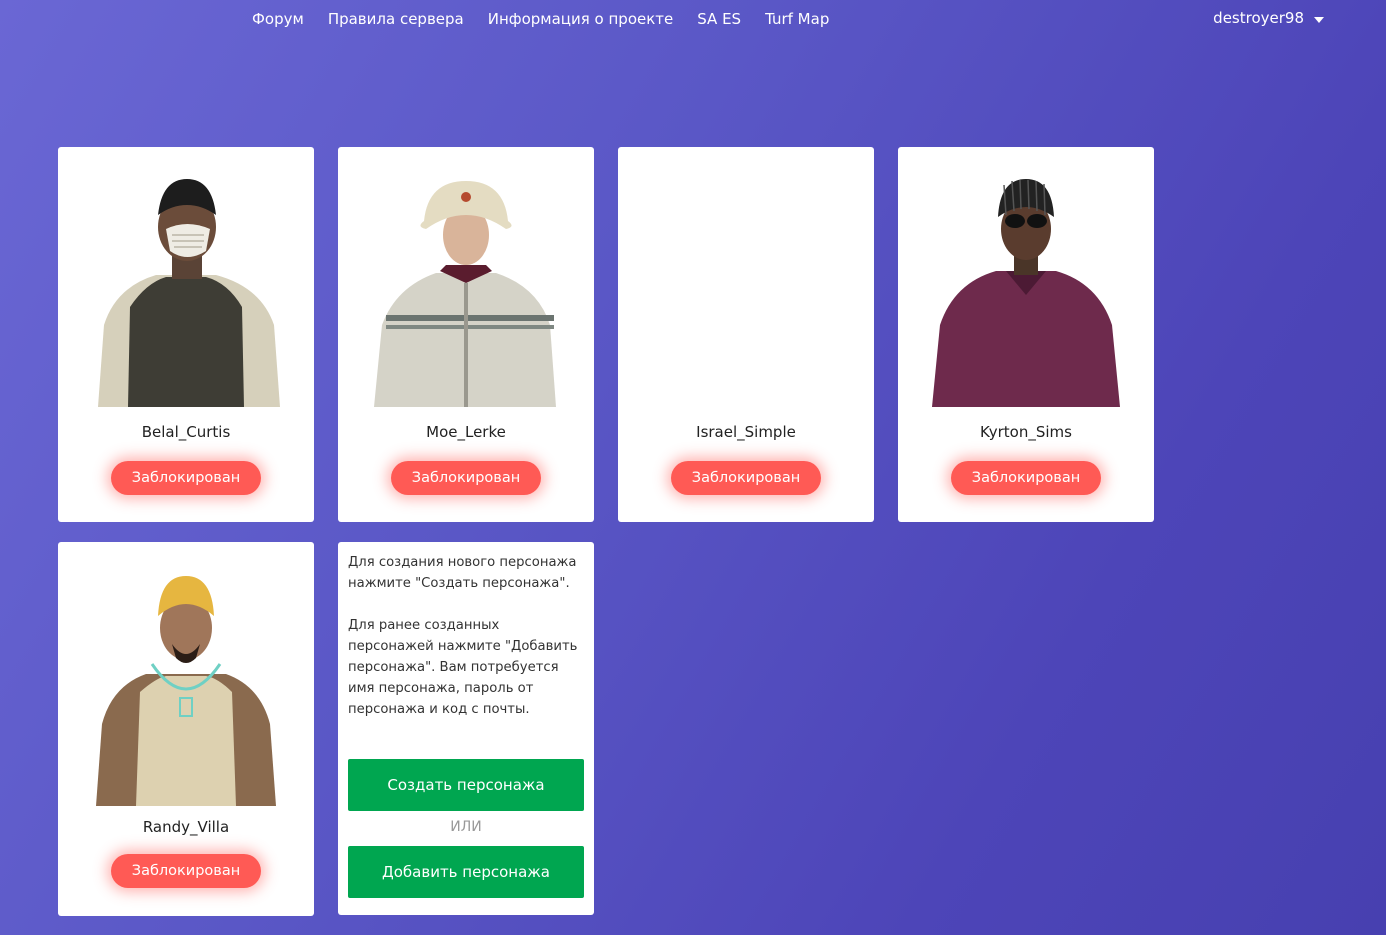  Describe the element at coordinates (1258, 18) in the screenshot. I see `username: destroyer98` at that location.